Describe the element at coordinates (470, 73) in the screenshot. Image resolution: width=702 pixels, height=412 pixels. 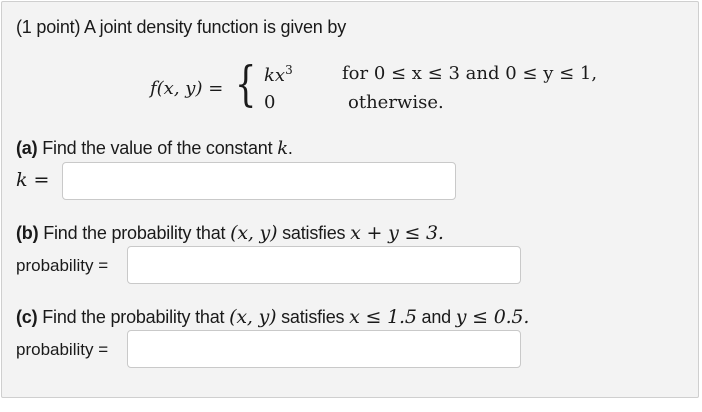
I see `case1-condition: for 0 ≤ x ≤ 3 and 0 ≤ y ≤ 1,` at that location.